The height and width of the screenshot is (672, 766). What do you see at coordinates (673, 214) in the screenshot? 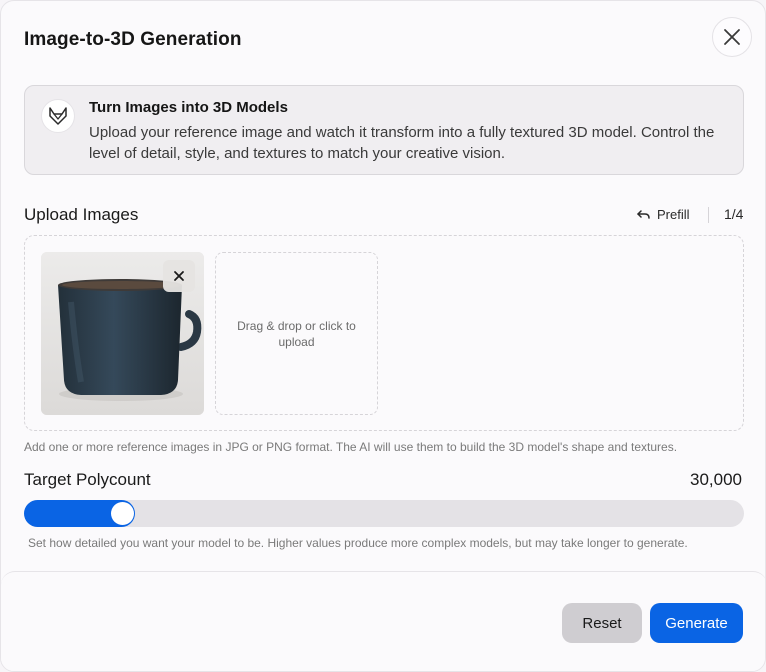
I see `prefill-label: Prefill` at bounding box center [673, 214].